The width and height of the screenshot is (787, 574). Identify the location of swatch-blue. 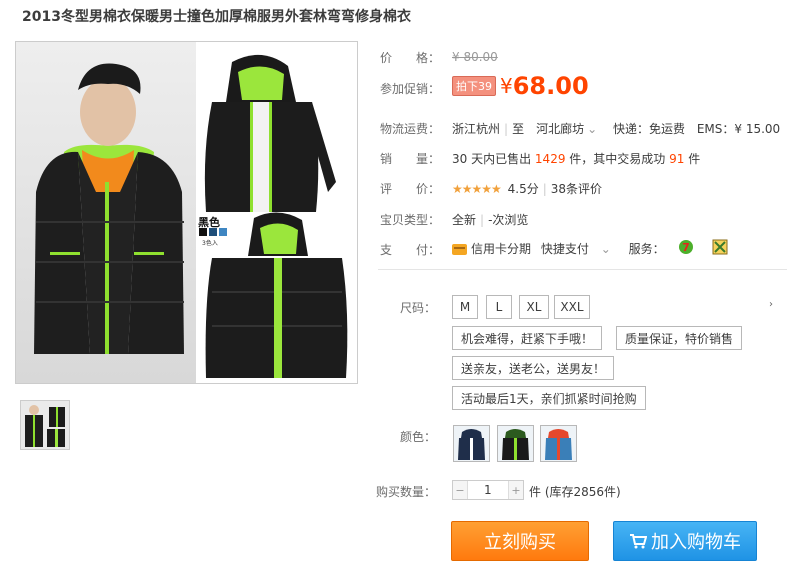
(223, 232).